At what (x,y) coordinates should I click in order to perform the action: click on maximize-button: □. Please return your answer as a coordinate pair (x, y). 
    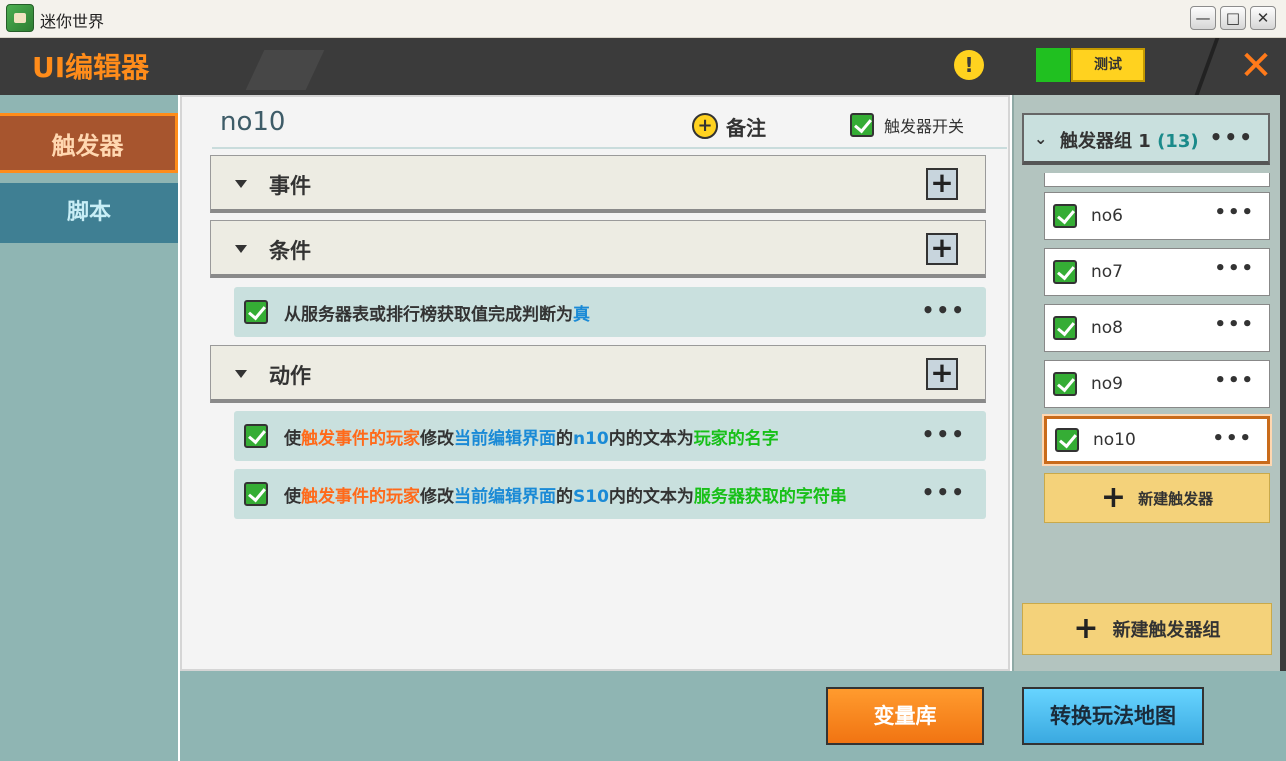
    Looking at the image, I should click on (1233, 18).